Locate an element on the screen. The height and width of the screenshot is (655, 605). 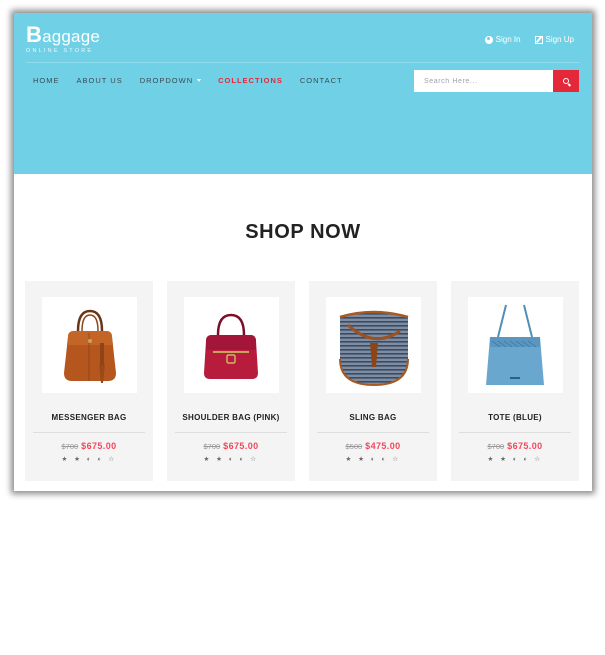
shoulder-bag-image is located at coordinates (231, 346).